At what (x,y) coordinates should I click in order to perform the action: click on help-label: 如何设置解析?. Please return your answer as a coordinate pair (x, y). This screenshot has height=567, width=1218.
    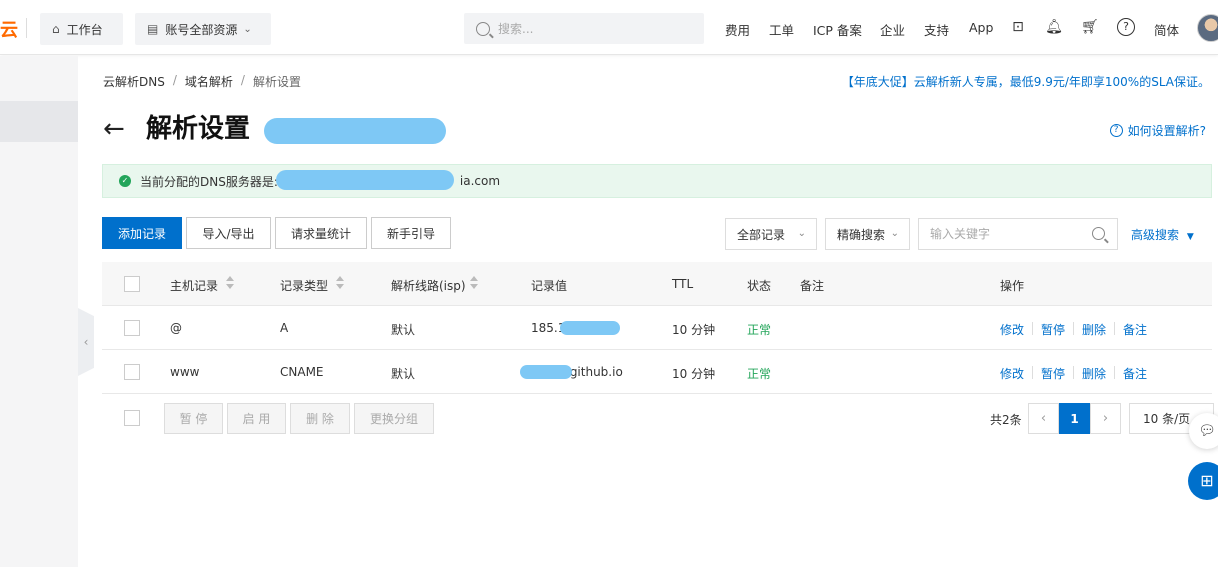
    Looking at the image, I should click on (1166, 131).